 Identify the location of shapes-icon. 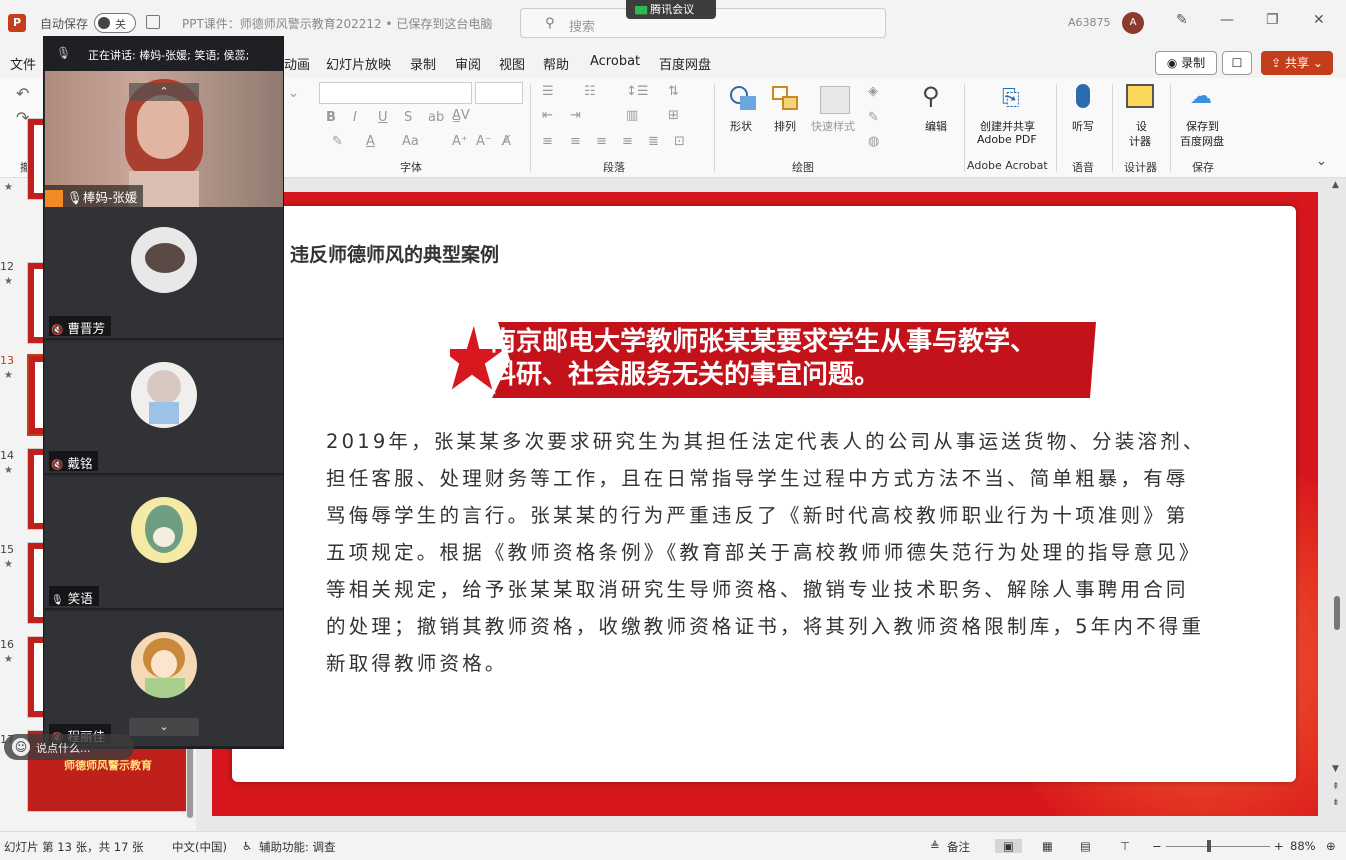
(744, 99).